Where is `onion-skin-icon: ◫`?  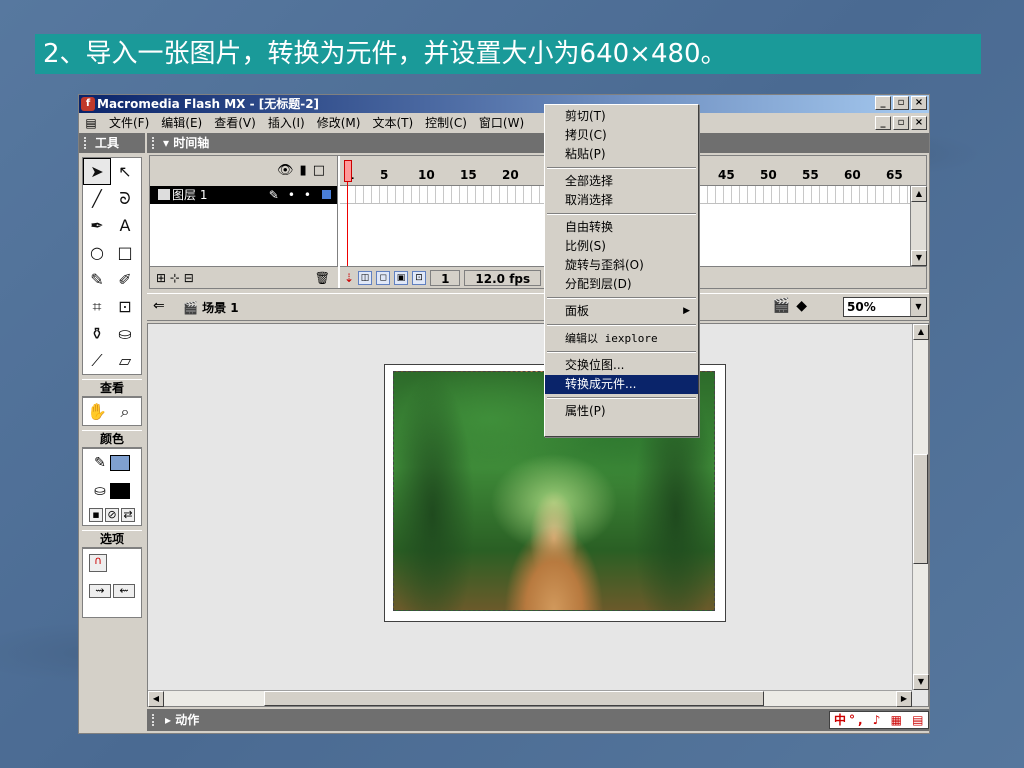 onion-skin-icon: ◫ is located at coordinates (365, 277).